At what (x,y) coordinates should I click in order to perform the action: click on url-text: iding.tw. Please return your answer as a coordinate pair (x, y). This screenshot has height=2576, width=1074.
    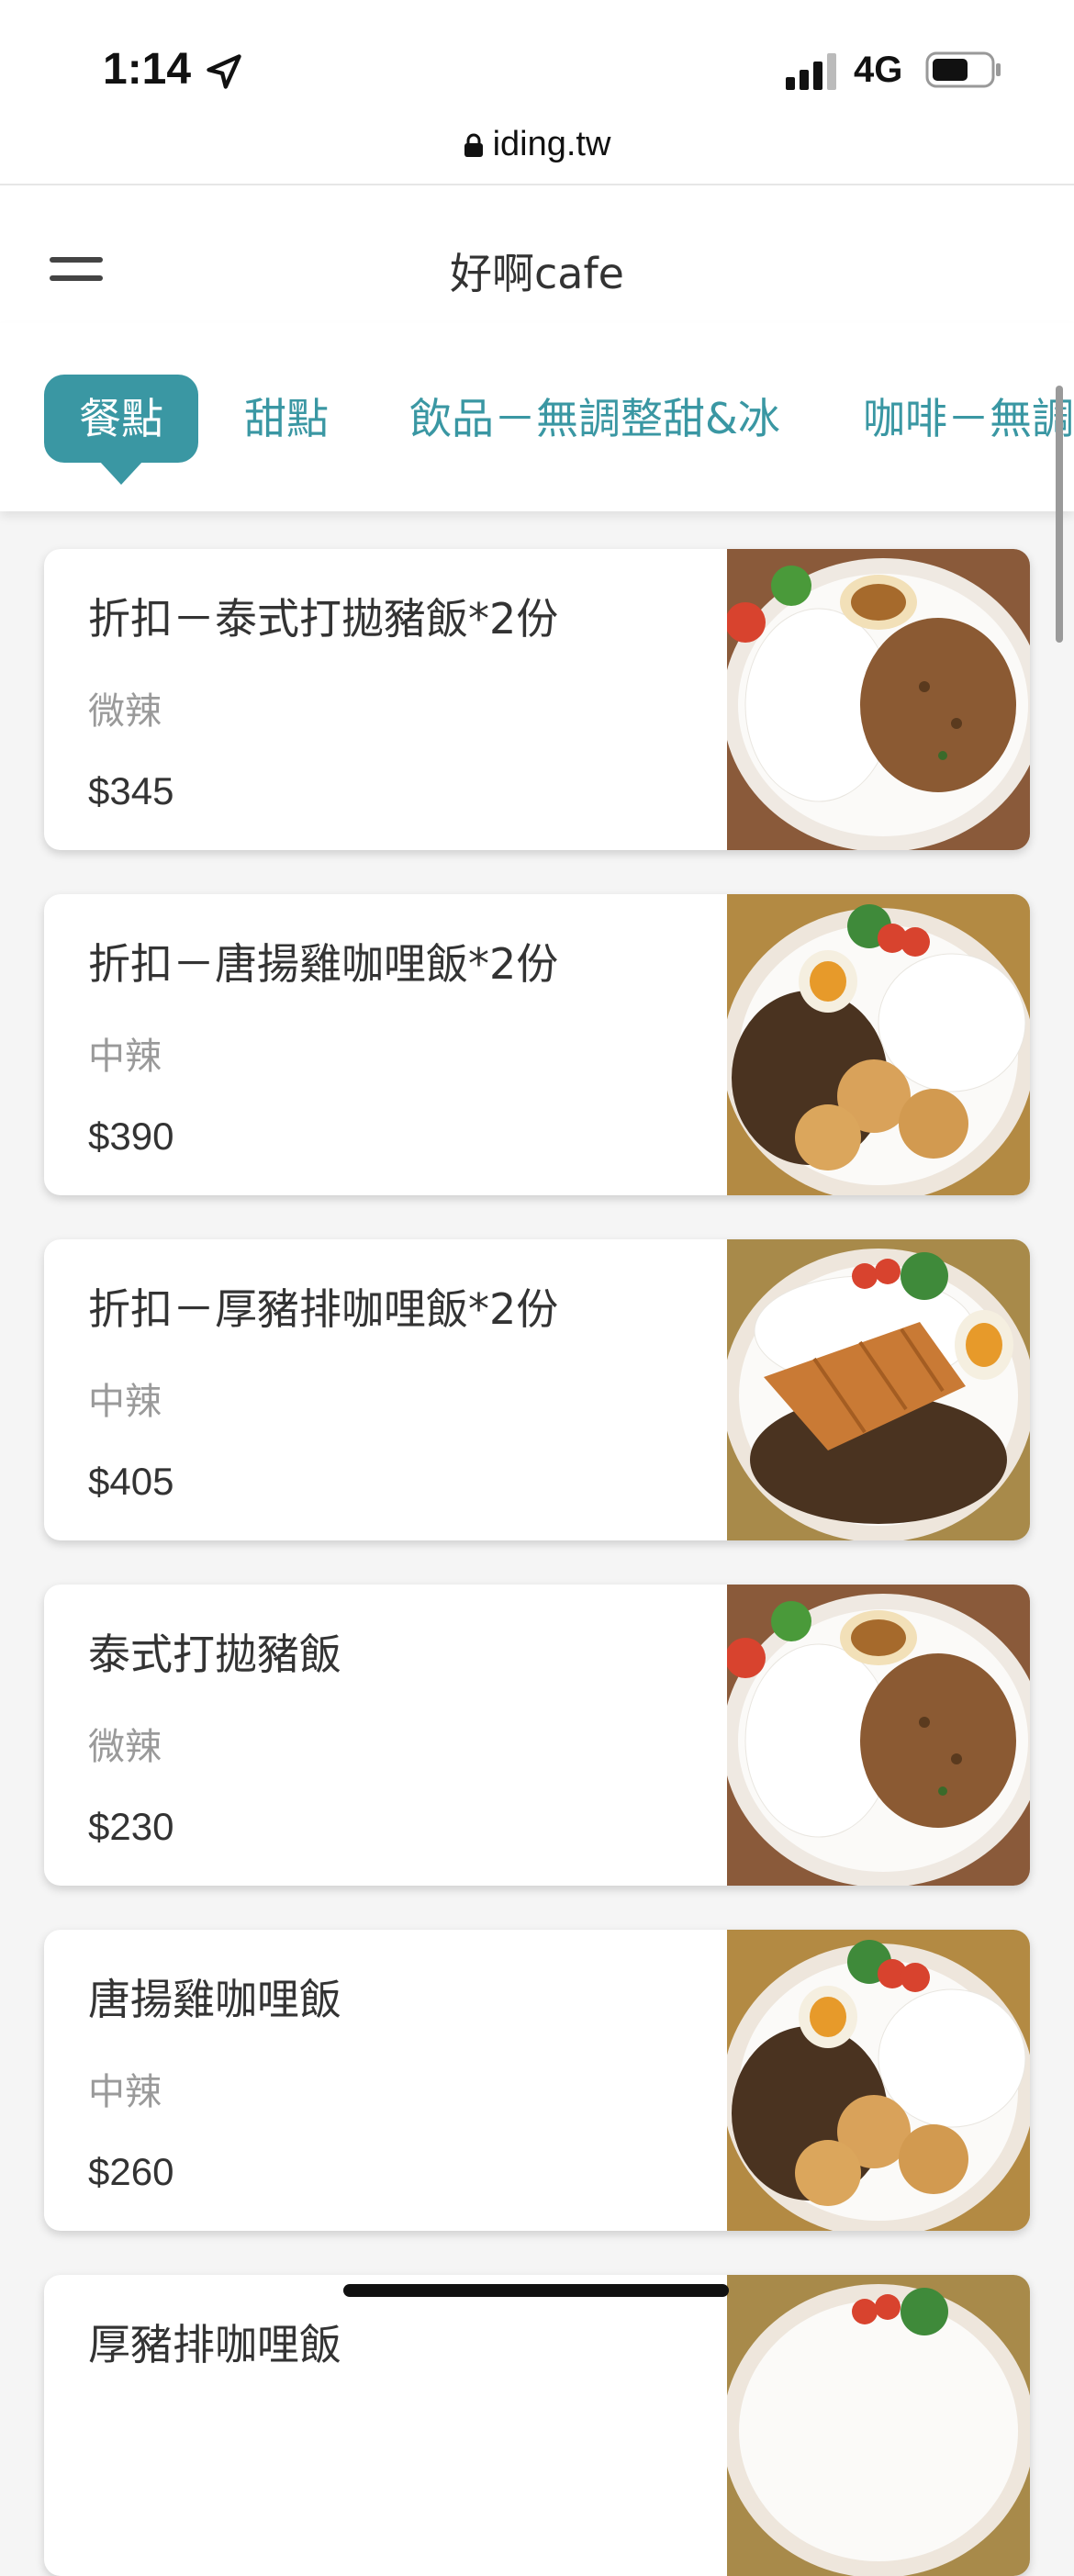
    Looking at the image, I should click on (551, 144).